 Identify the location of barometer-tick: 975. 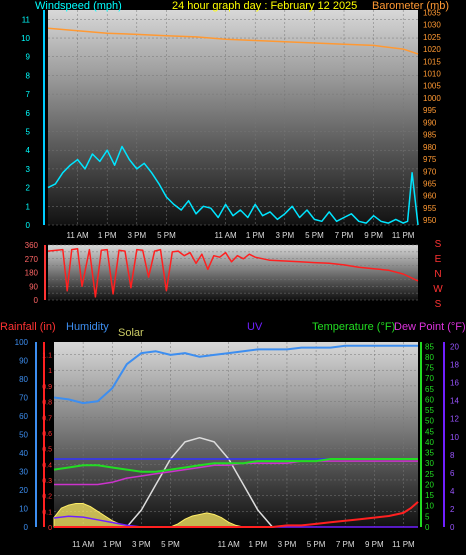
(430, 159).